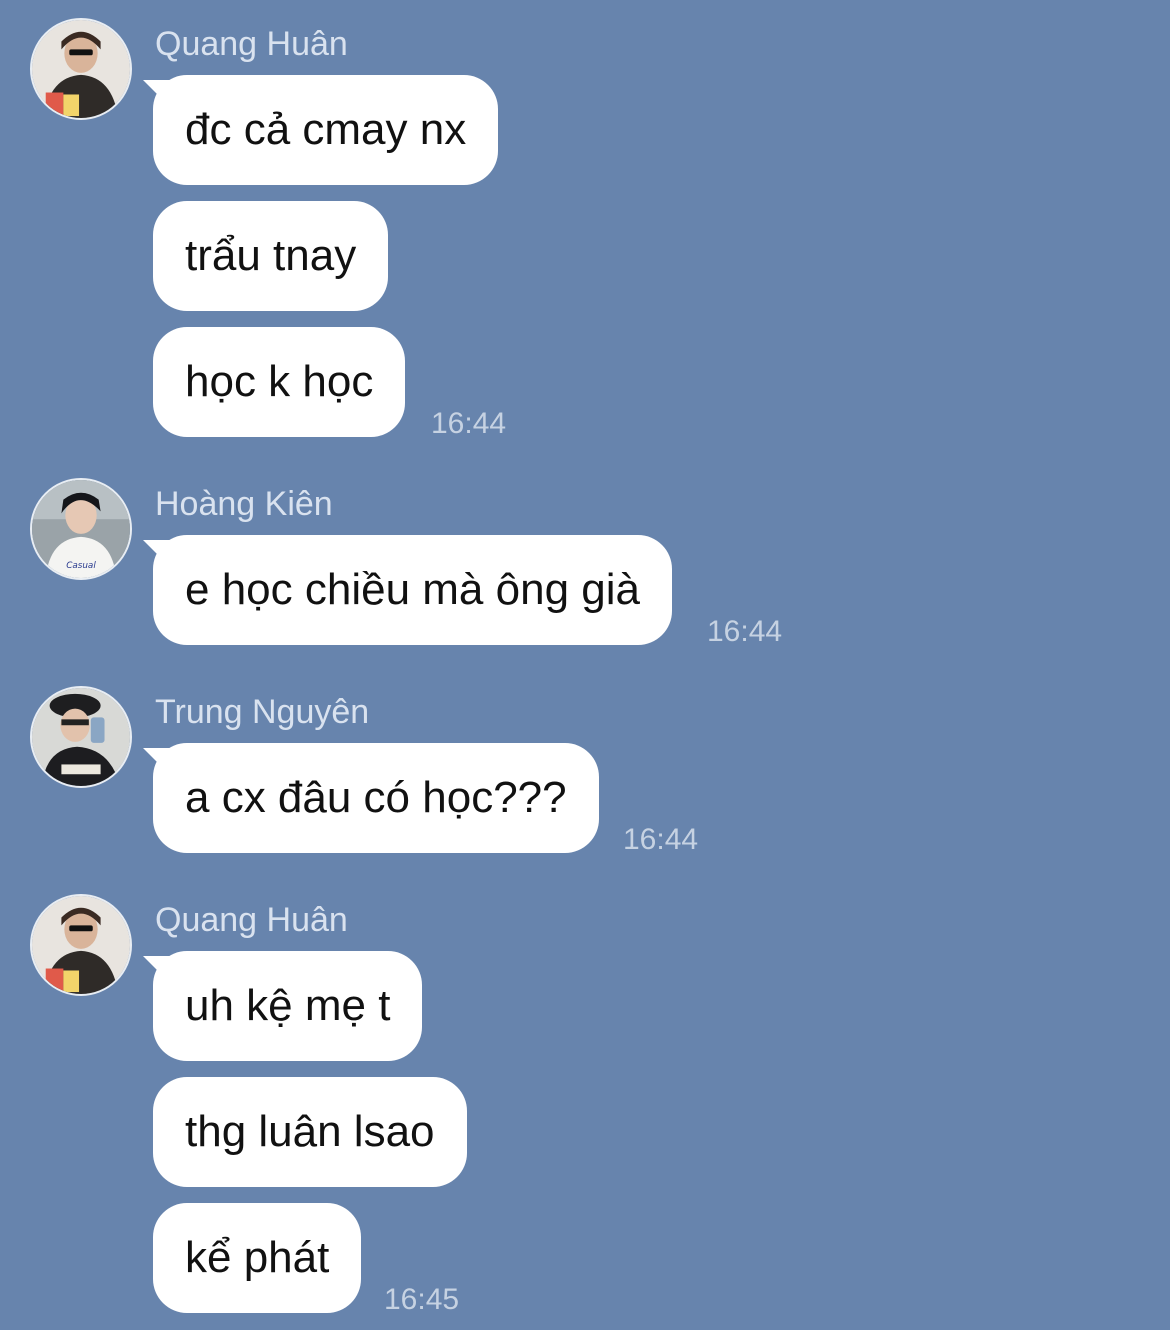  Describe the element at coordinates (271, 256) in the screenshot. I see `message-bubble: trẩu tnay` at that location.